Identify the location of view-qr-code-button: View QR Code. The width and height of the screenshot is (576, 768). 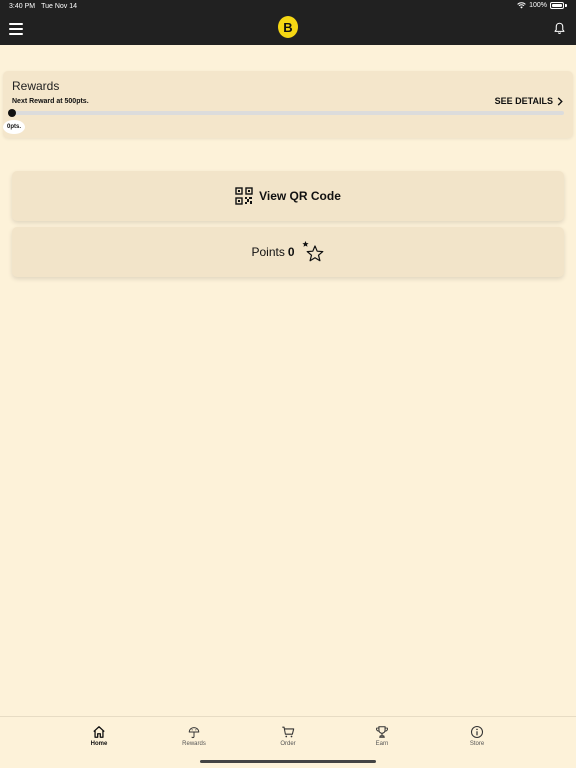
(288, 196).